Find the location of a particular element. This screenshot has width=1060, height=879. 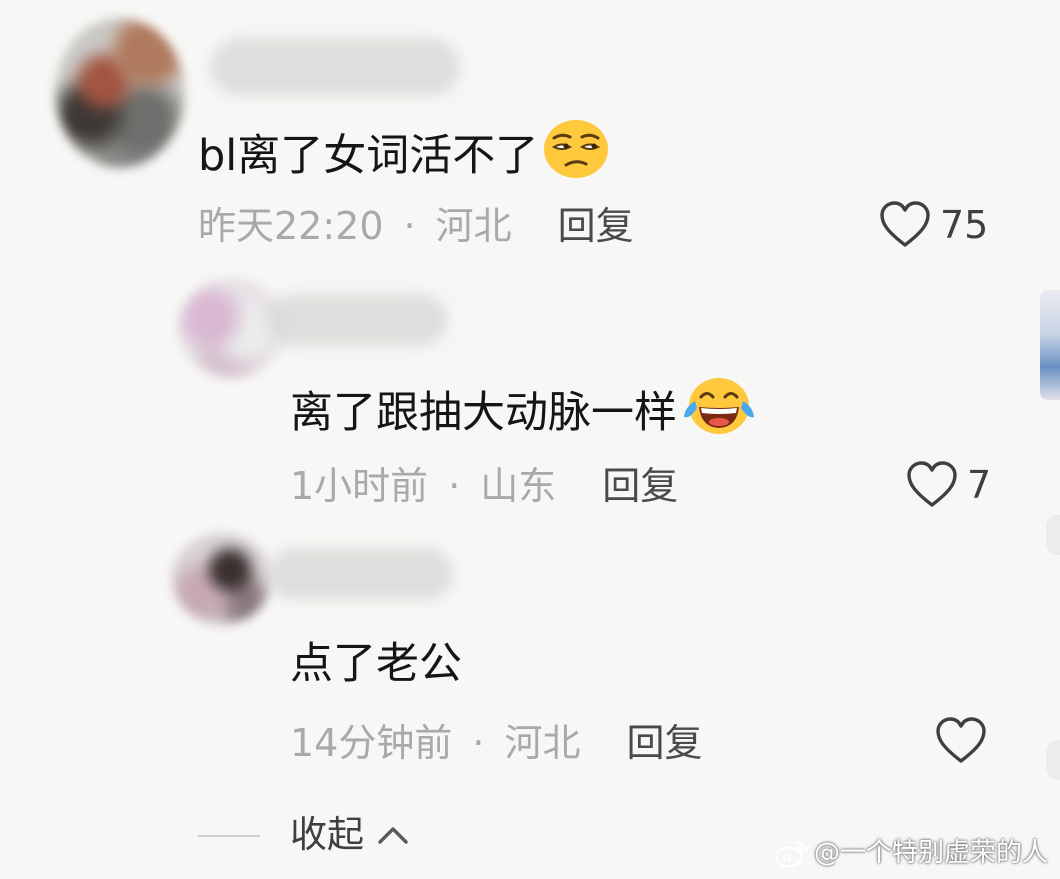

unamused-face-emoji is located at coordinates (576, 155).